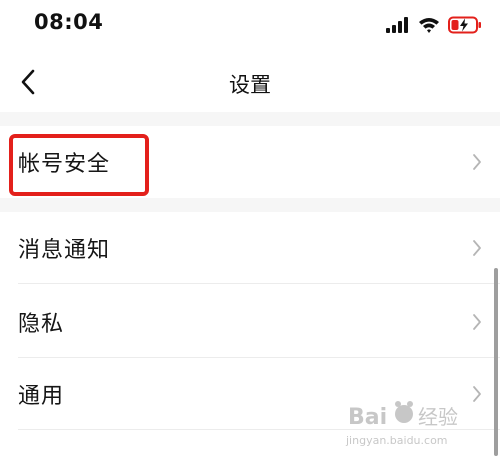  Describe the element at coordinates (41, 324) in the screenshot. I see `settings-item-label: 隐私` at that location.